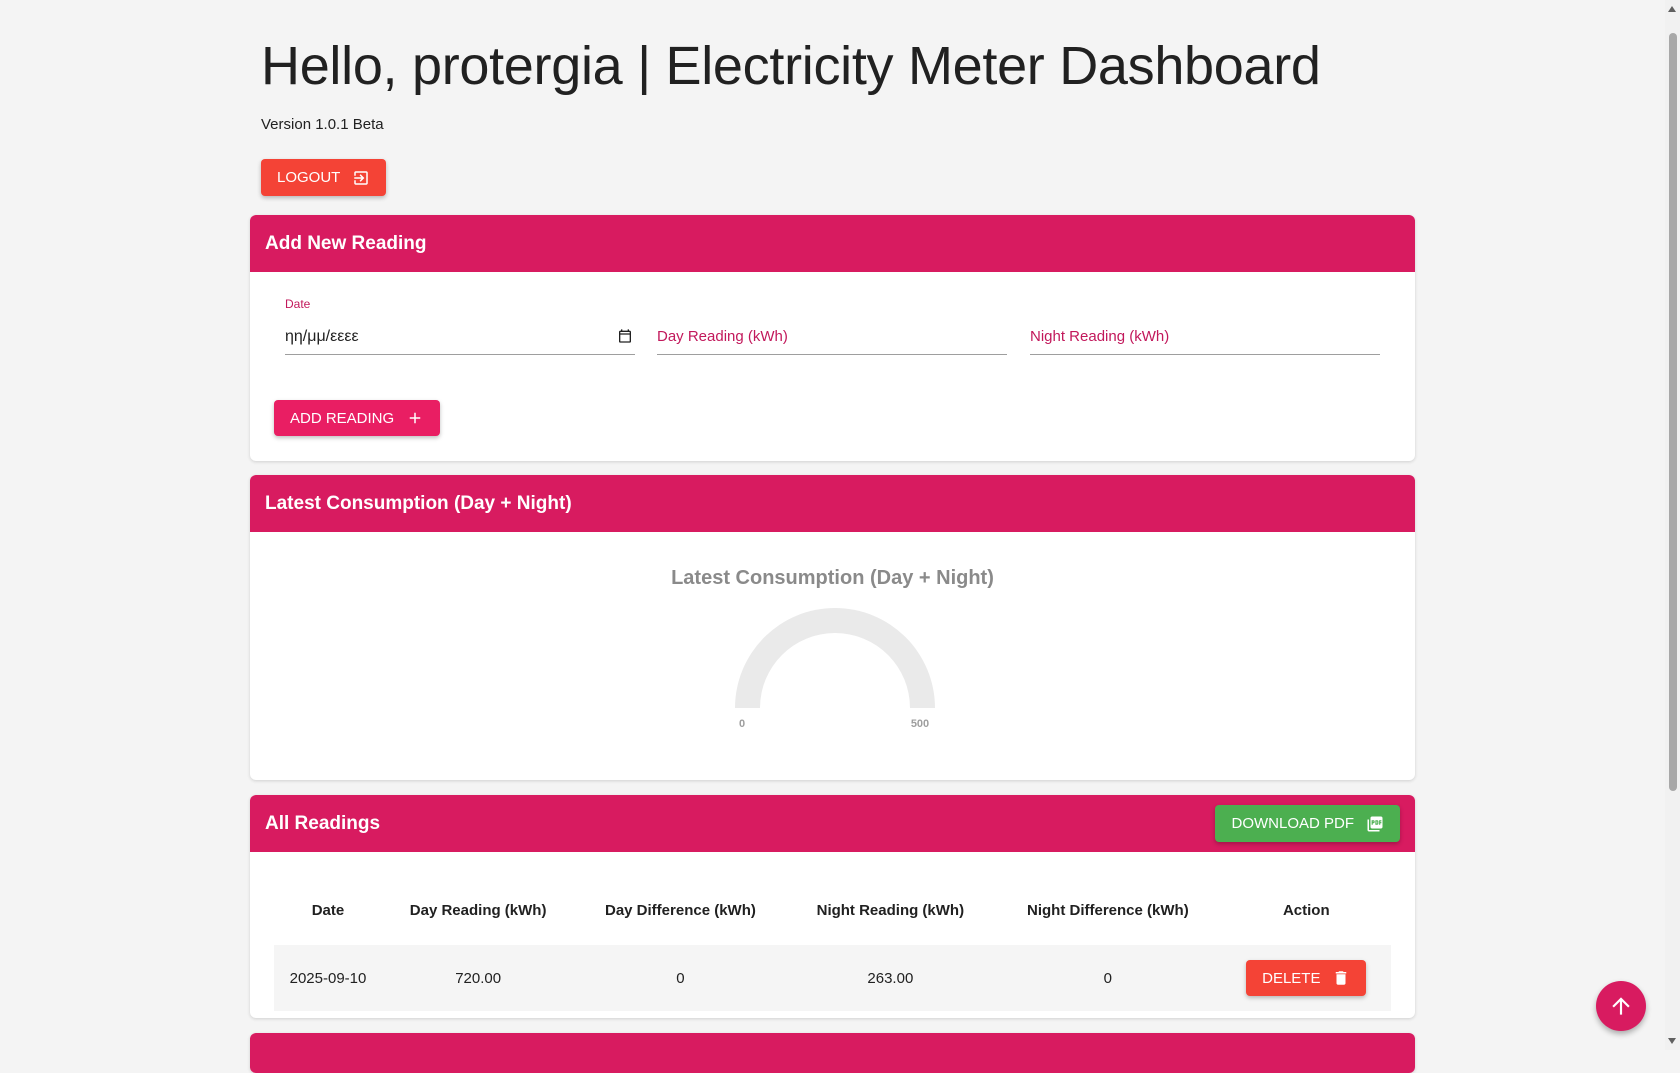 The width and height of the screenshot is (1680, 1073). I want to click on download-pdf-button: DOWNLOAD PDF, so click(1307, 823).